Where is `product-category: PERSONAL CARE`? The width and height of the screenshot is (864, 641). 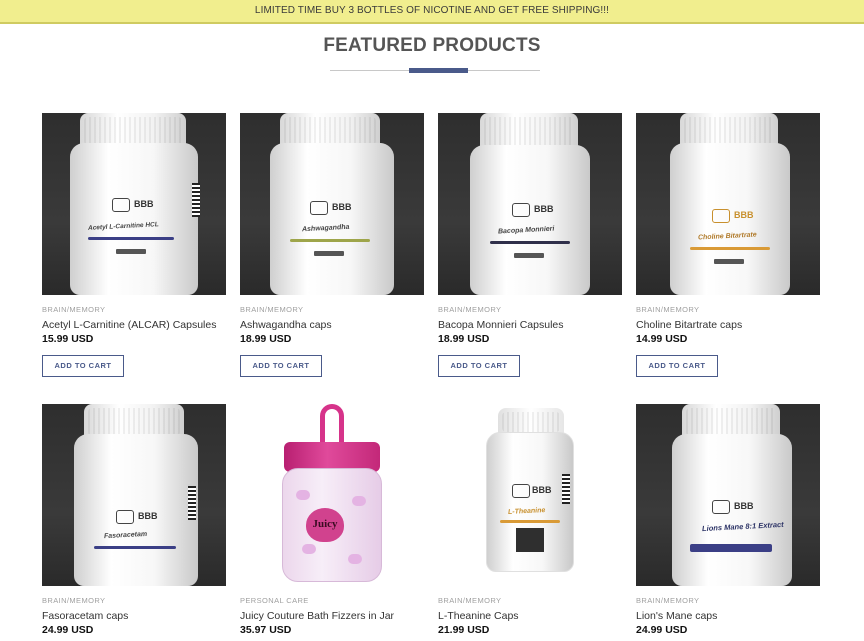 product-category: PERSONAL CARE is located at coordinates (274, 600).